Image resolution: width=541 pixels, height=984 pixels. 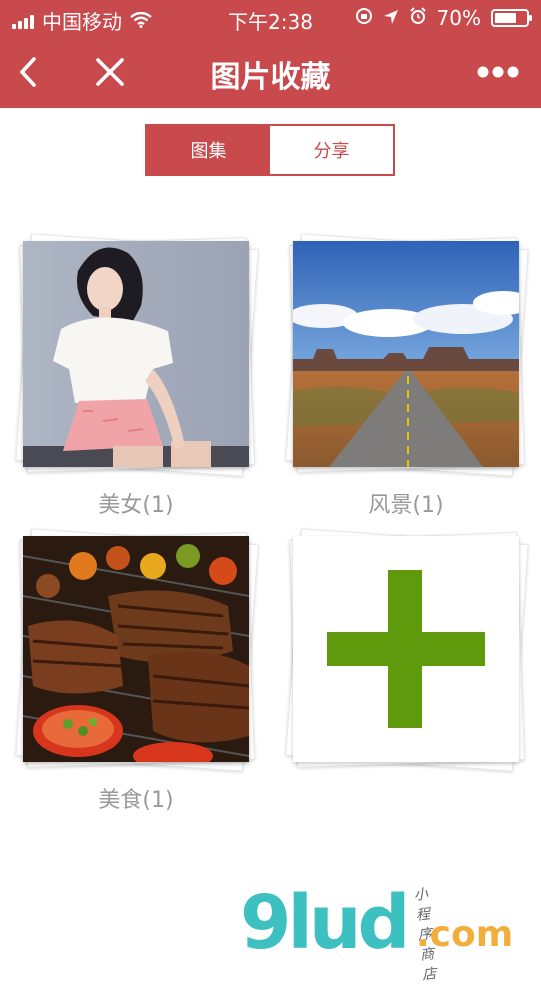 I want to click on segmented-tabs: 图集 分享, so click(x=270, y=150).